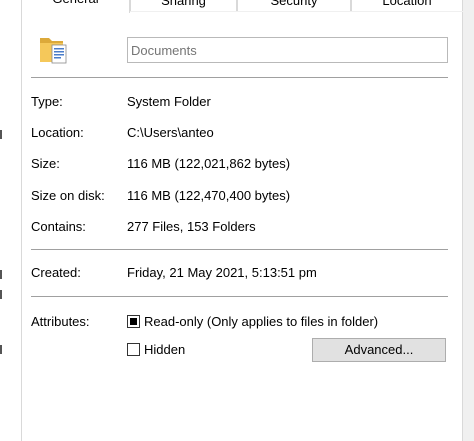 The width and height of the screenshot is (474, 441). What do you see at coordinates (133, 321) in the screenshot?
I see `readonly-checkbox-box` at bounding box center [133, 321].